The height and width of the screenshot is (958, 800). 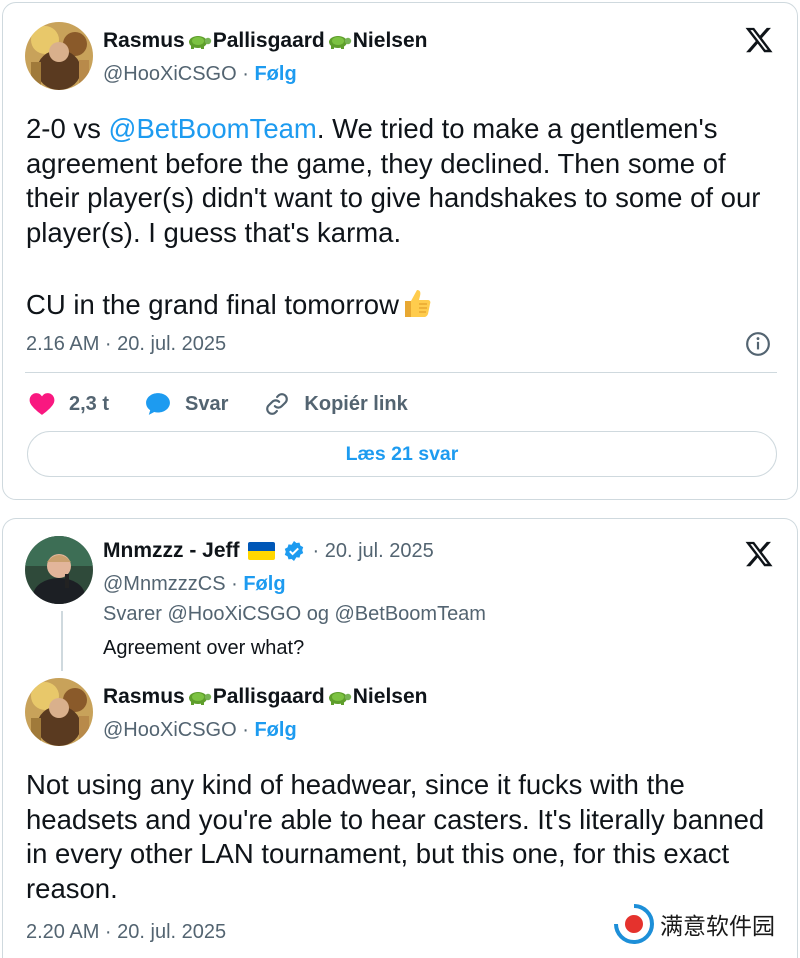 What do you see at coordinates (401, 372) in the screenshot?
I see `divider` at bounding box center [401, 372].